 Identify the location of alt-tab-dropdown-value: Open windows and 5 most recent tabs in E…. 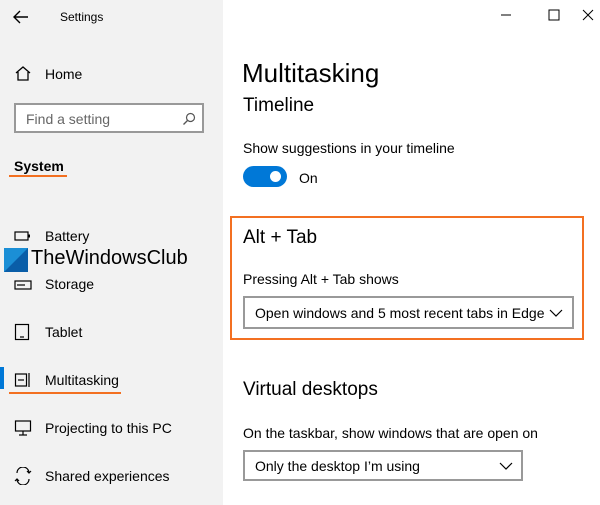
(400, 313).